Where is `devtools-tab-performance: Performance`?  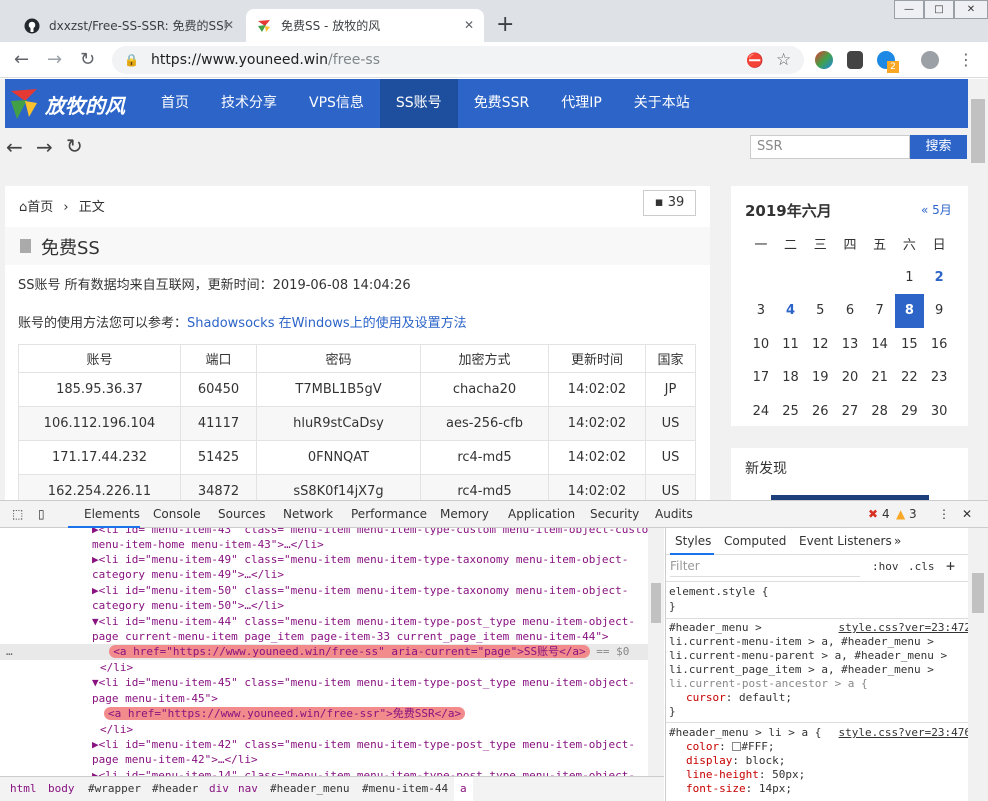 devtools-tab-performance: Performance is located at coordinates (389, 514).